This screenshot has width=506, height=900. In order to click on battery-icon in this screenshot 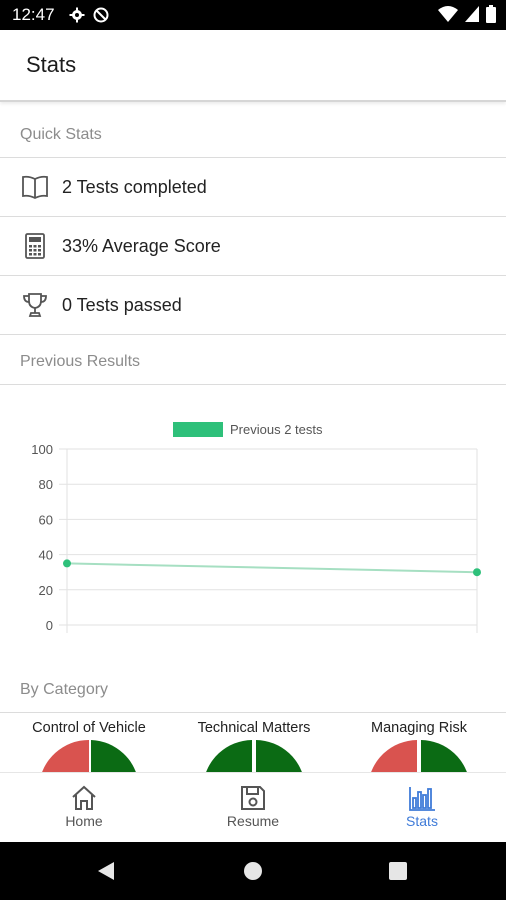, I will do `click(491, 14)`.